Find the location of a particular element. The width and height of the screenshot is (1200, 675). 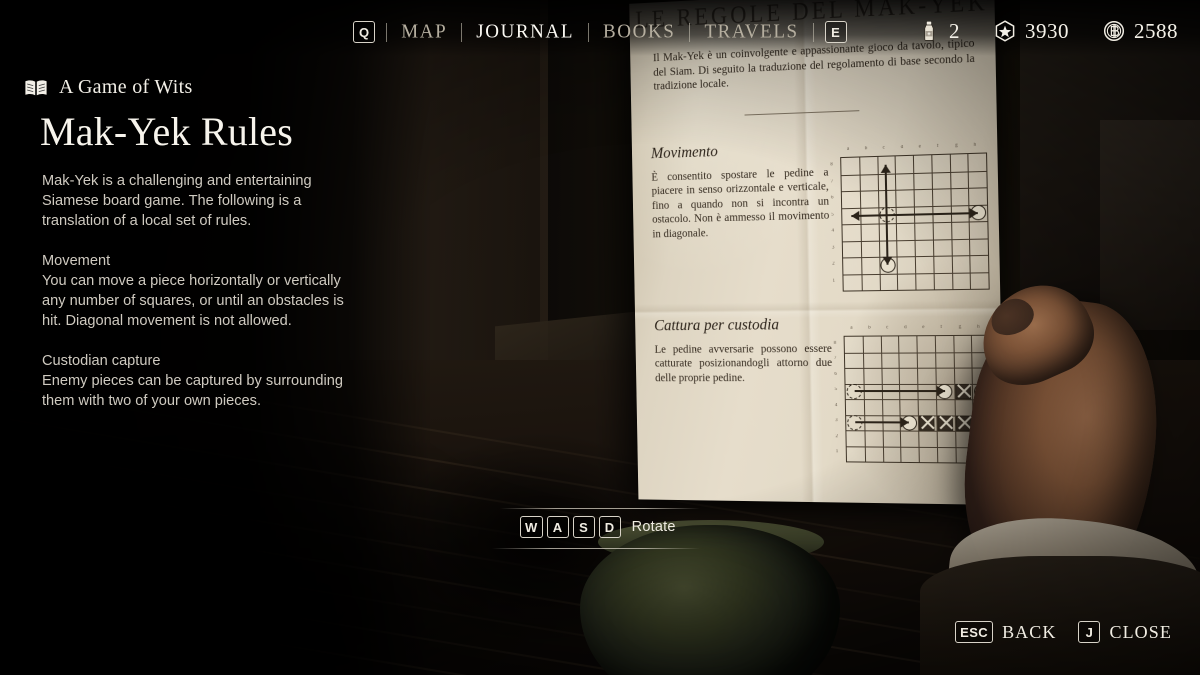

key-hint-j: J is located at coordinates (1089, 632).